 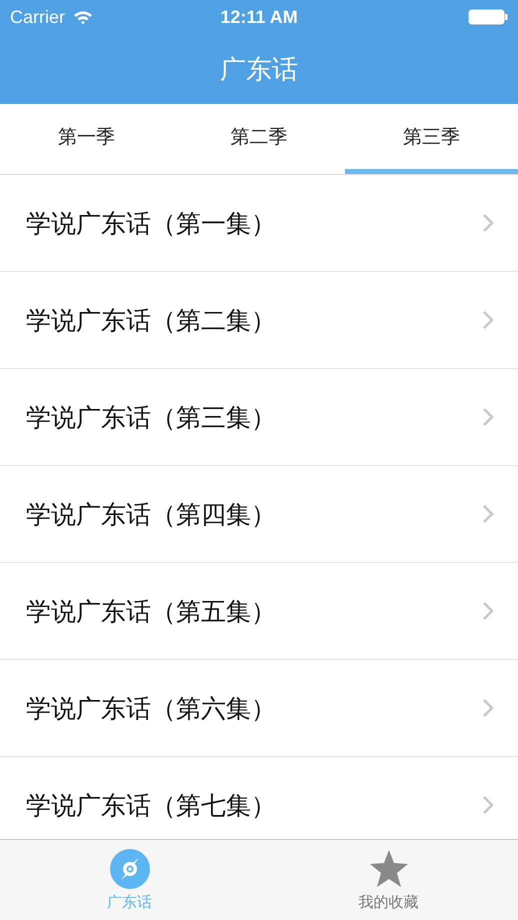 I want to click on episode-title: 学说广东话（第五集）, so click(x=151, y=612).